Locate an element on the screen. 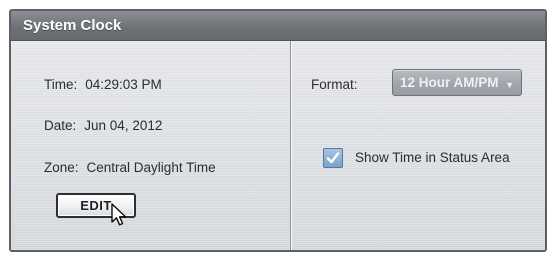  date-row: Date: Jun 04, 2012 is located at coordinates (103, 125).